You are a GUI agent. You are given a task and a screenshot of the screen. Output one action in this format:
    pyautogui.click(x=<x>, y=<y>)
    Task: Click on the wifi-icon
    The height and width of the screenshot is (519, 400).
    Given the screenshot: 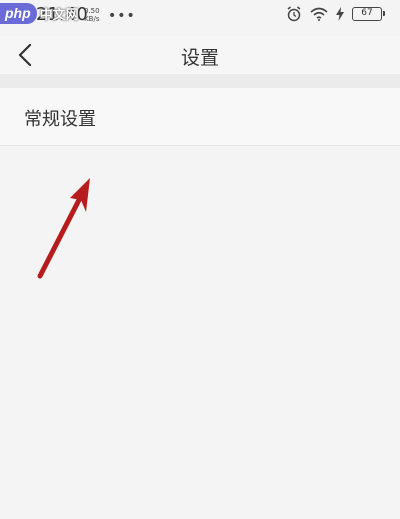 What is the action you would take?
    pyautogui.click(x=319, y=14)
    